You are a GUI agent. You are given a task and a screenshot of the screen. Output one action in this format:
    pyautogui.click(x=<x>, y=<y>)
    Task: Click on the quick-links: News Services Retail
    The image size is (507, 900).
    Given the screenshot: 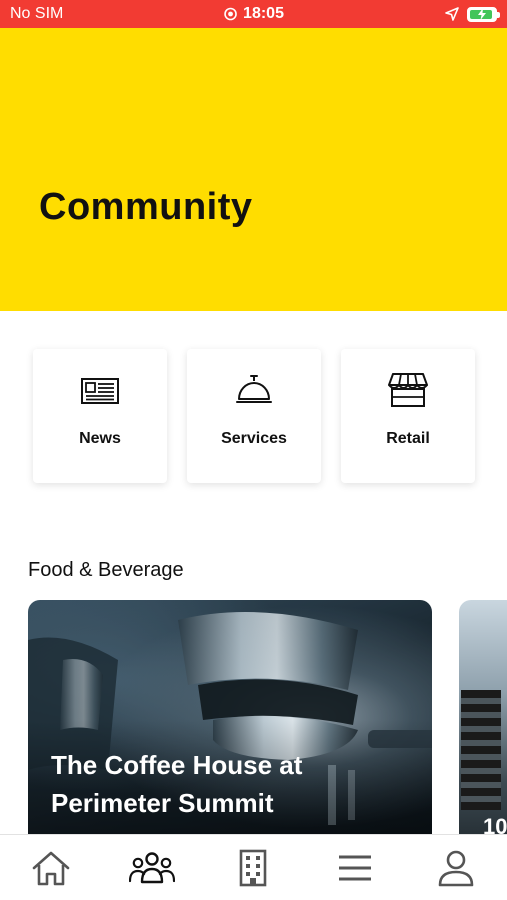 What is the action you would take?
    pyautogui.click(x=254, y=416)
    